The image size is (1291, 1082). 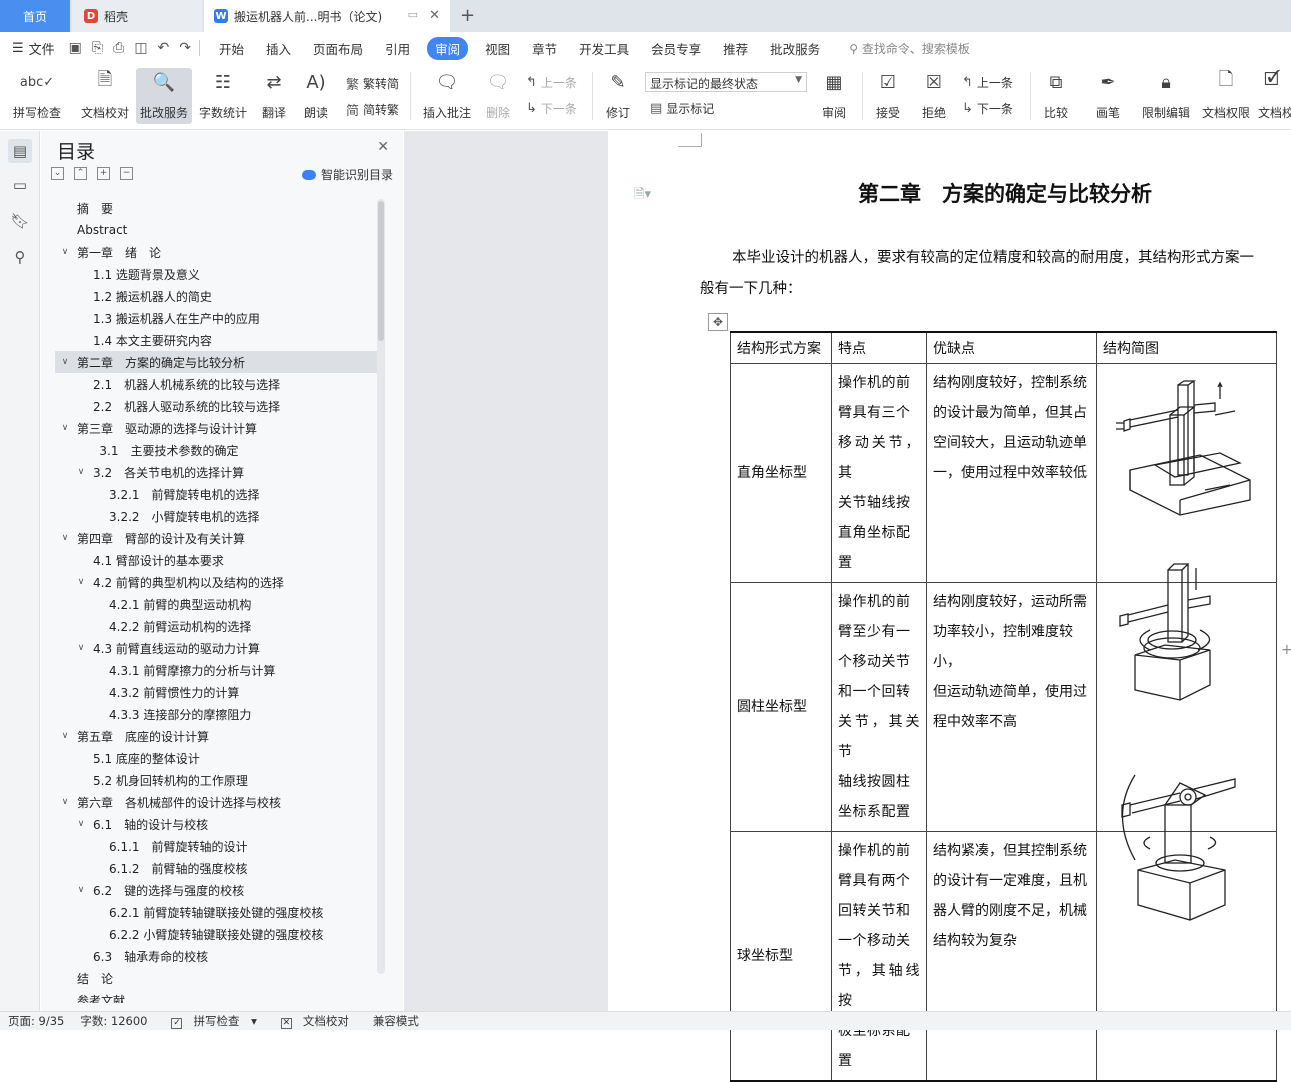 I want to click on toc-item: 4.2.2 前臂运动机构的选择, so click(x=216, y=626).